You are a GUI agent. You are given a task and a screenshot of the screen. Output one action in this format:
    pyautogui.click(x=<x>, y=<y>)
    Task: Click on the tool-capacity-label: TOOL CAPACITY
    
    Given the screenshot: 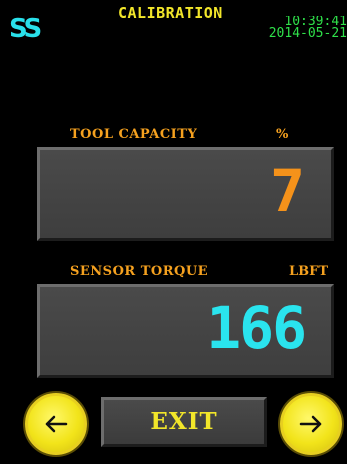 What is the action you would take?
    pyautogui.click(x=134, y=134)
    